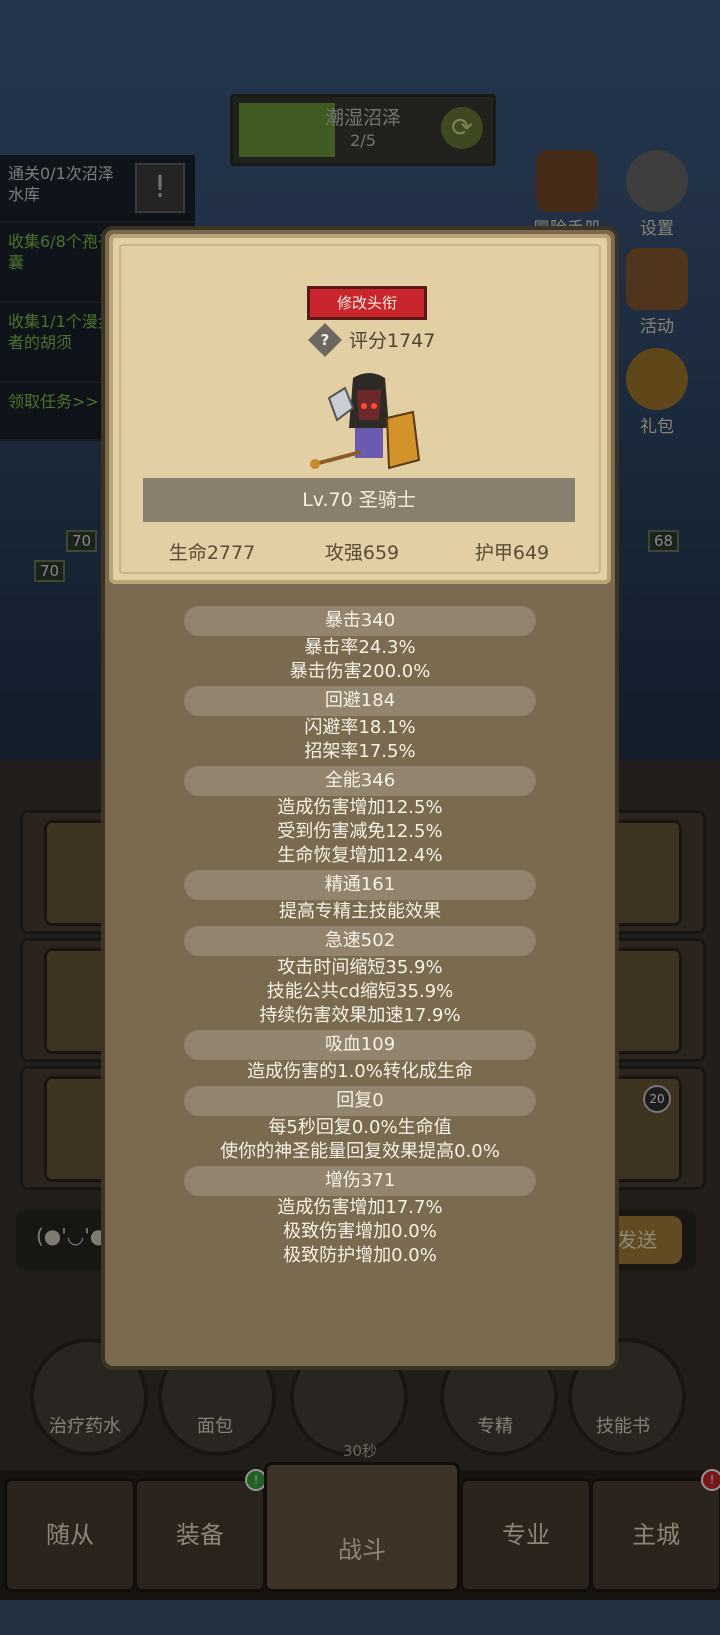  What do you see at coordinates (367, 303) in the screenshot?
I see `change-title-button: 修改头衔` at bounding box center [367, 303].